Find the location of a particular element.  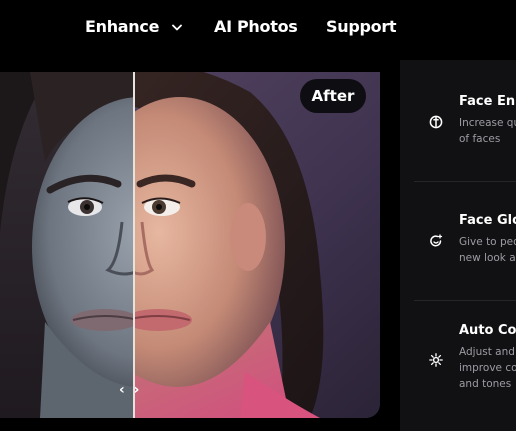

nav-enhance: Enhance is located at coordinates (134, 26).